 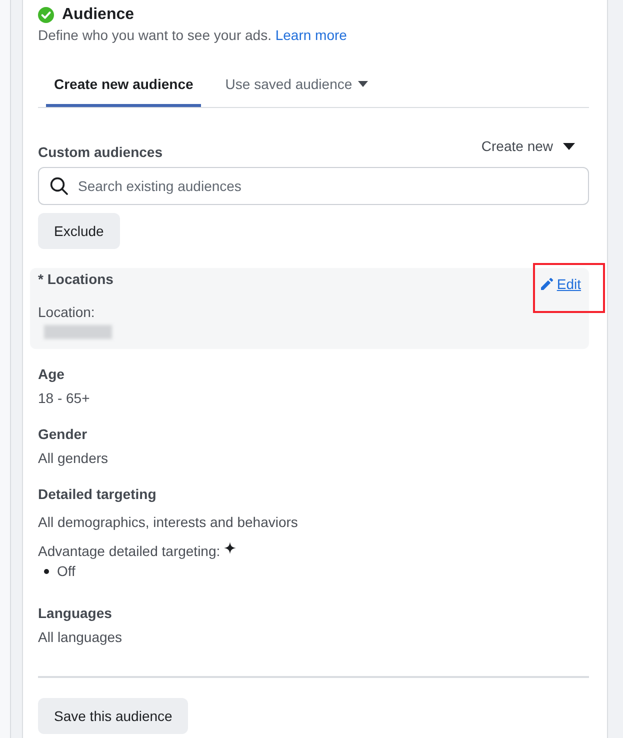 I want to click on blurred-block, so click(x=78, y=332).